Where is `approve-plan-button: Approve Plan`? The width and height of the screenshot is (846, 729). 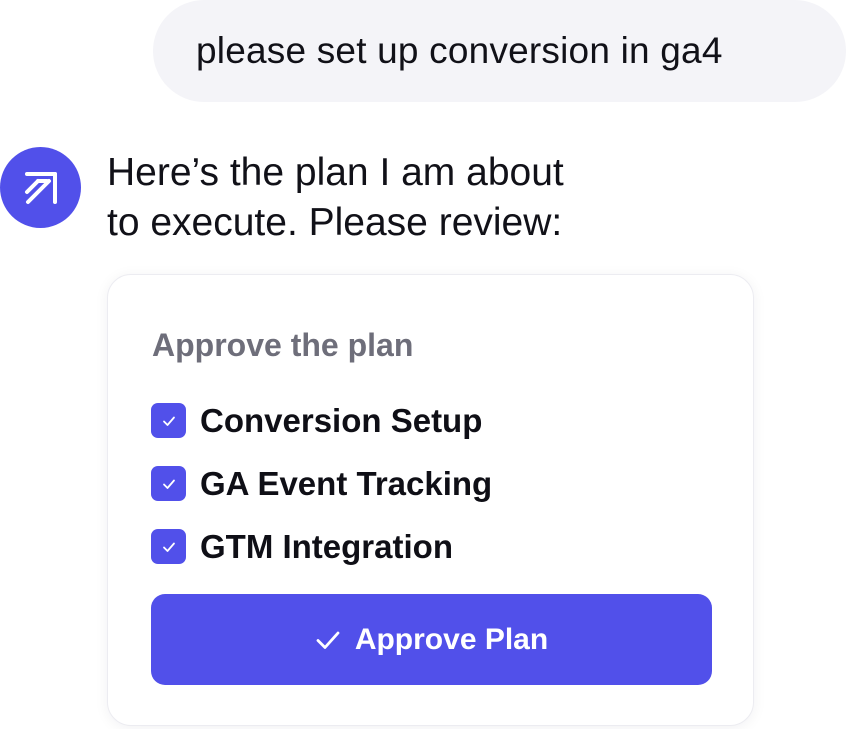 approve-plan-button: Approve Plan is located at coordinates (431, 639).